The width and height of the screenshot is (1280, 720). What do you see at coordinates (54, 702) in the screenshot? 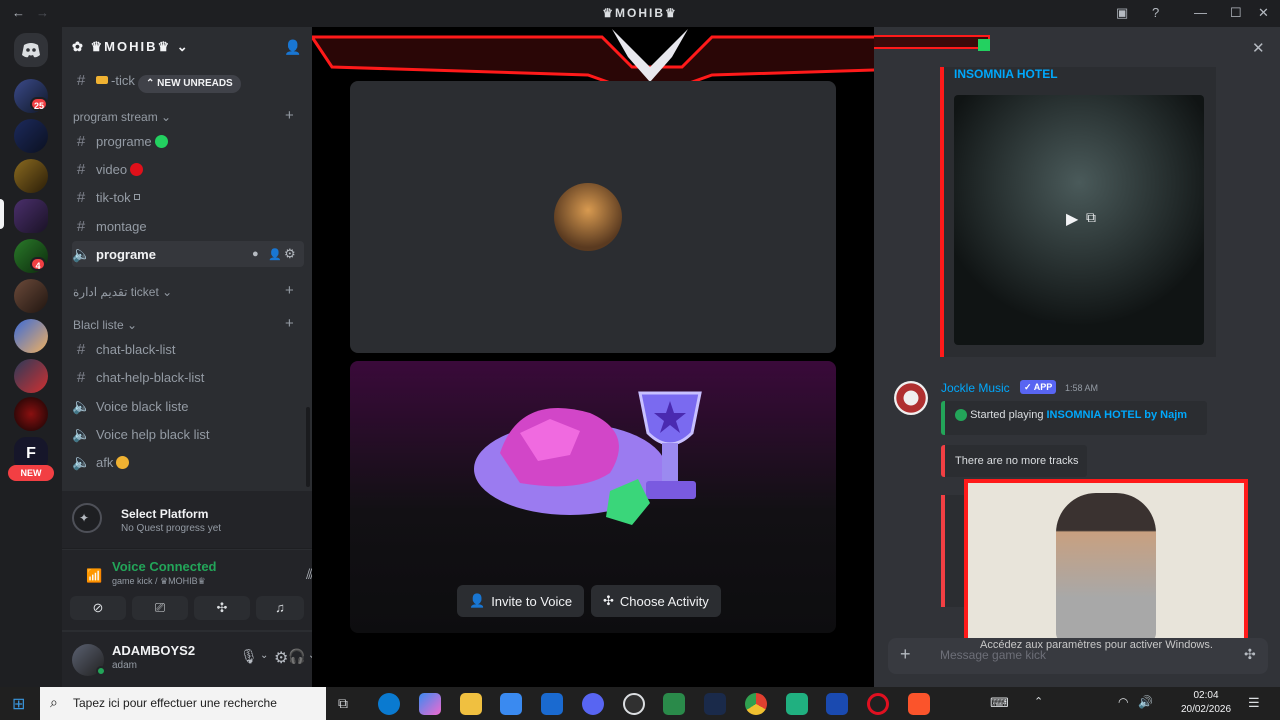
I see `search-icon: ⌕` at bounding box center [54, 702].